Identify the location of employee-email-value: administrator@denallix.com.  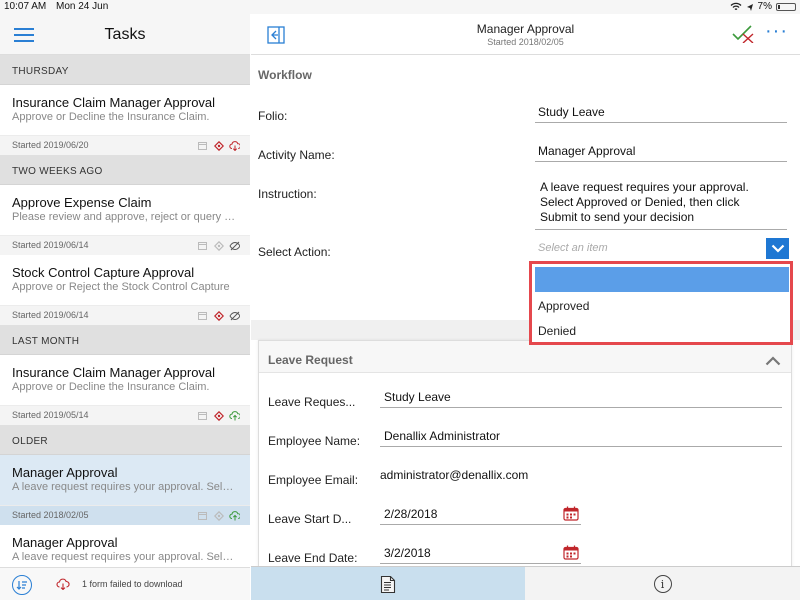
(454, 475).